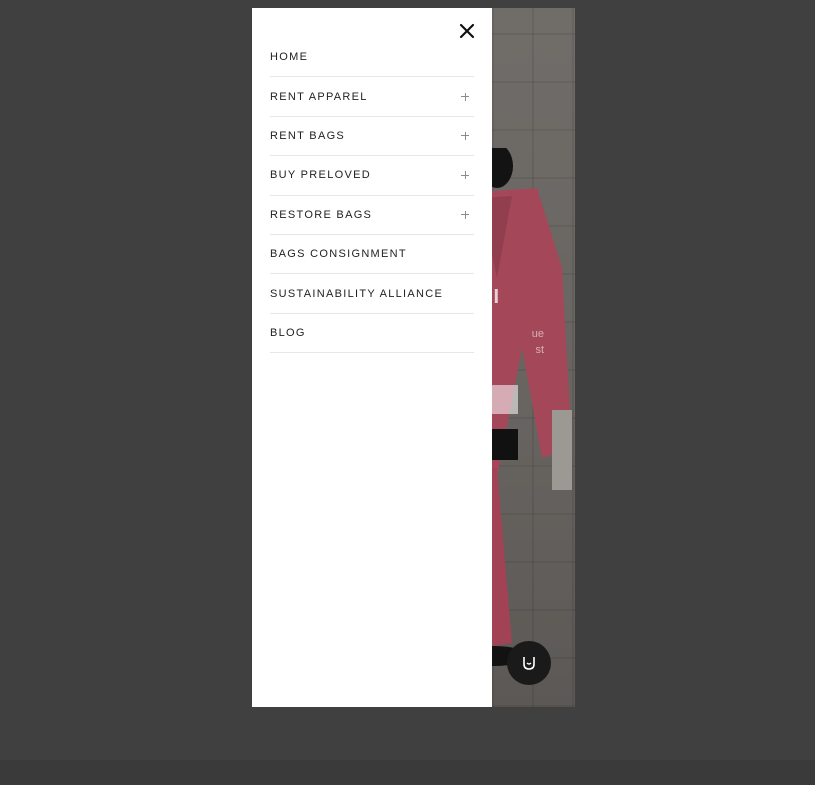 The width and height of the screenshot is (815, 785). I want to click on chat-button, so click(529, 663).